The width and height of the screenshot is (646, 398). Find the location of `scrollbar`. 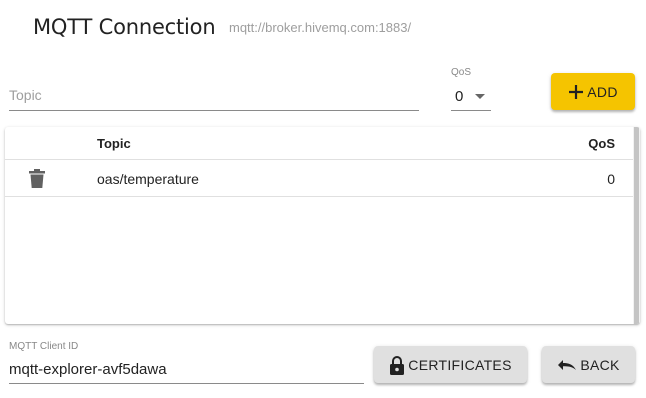

scrollbar is located at coordinates (636, 225).